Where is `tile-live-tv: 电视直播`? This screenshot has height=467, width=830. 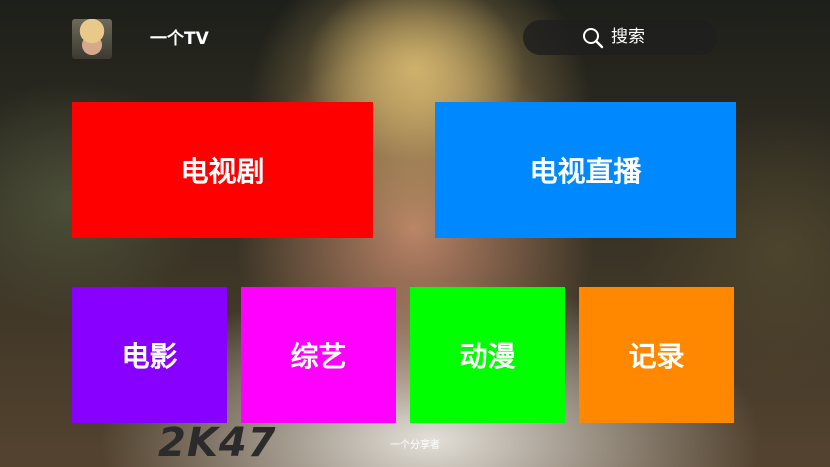 tile-live-tv: 电视直播 is located at coordinates (585, 170).